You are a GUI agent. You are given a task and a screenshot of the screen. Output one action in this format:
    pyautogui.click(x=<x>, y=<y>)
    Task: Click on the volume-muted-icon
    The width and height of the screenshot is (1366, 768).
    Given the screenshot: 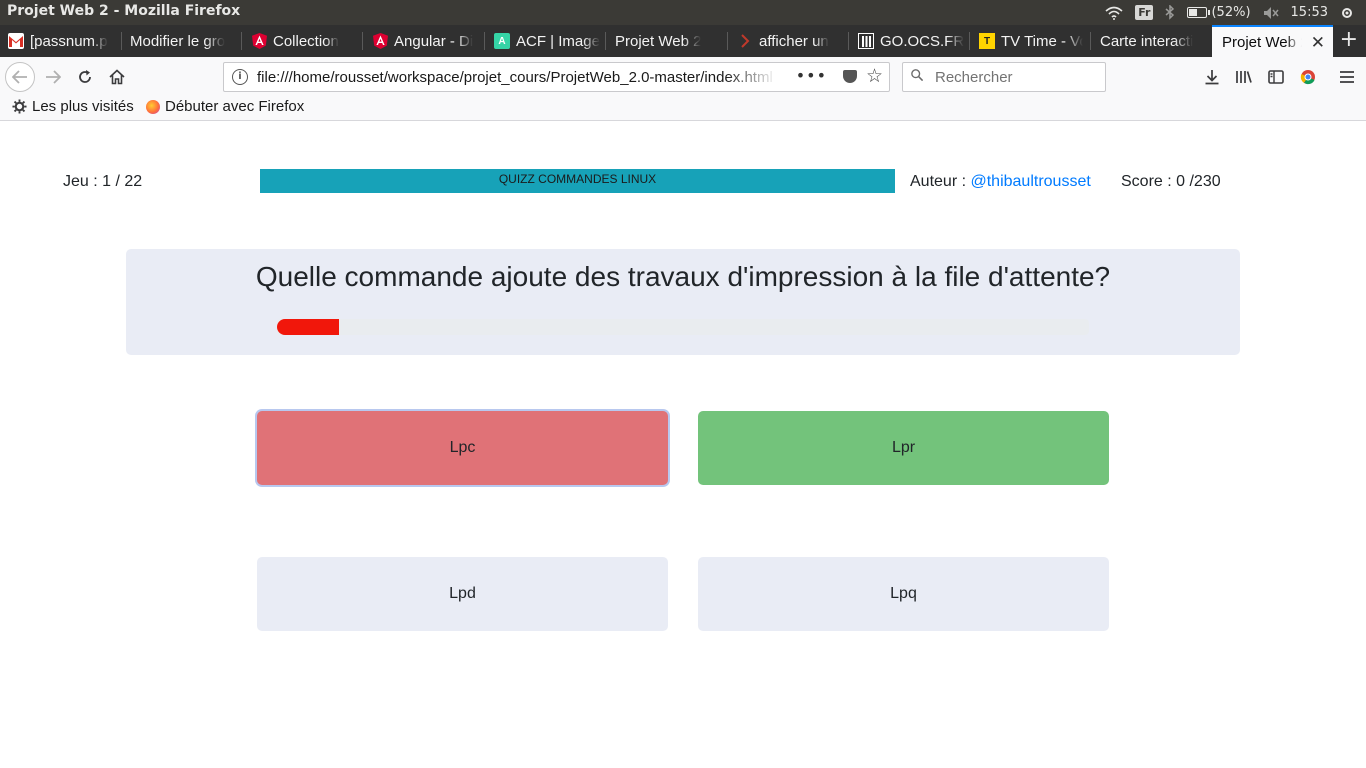 What is the action you would take?
    pyautogui.click(x=1271, y=13)
    